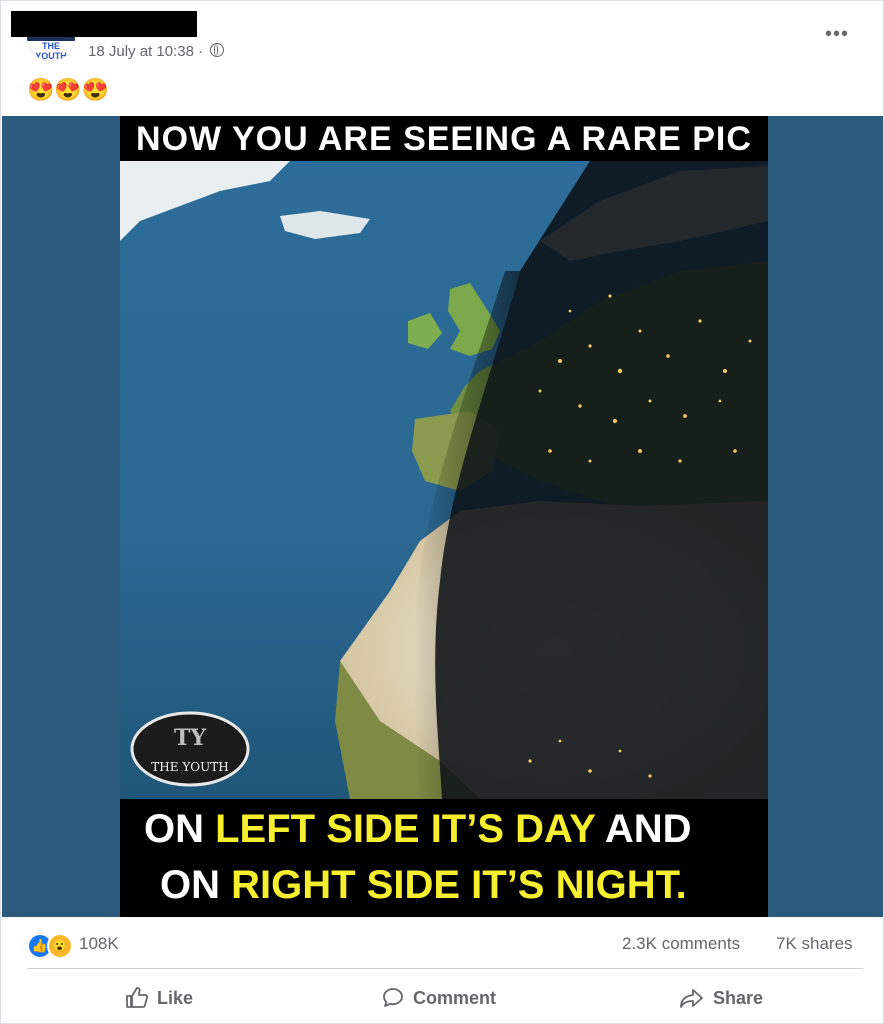  I want to click on more-options-button: •••, so click(837, 34).